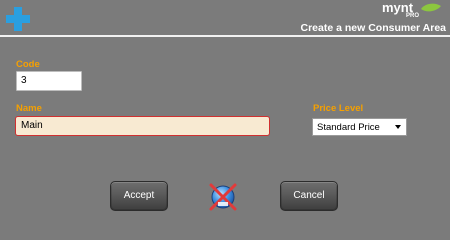 The height and width of the screenshot is (240, 450). What do you see at coordinates (28, 64) in the screenshot?
I see `code-label: Code` at bounding box center [28, 64].